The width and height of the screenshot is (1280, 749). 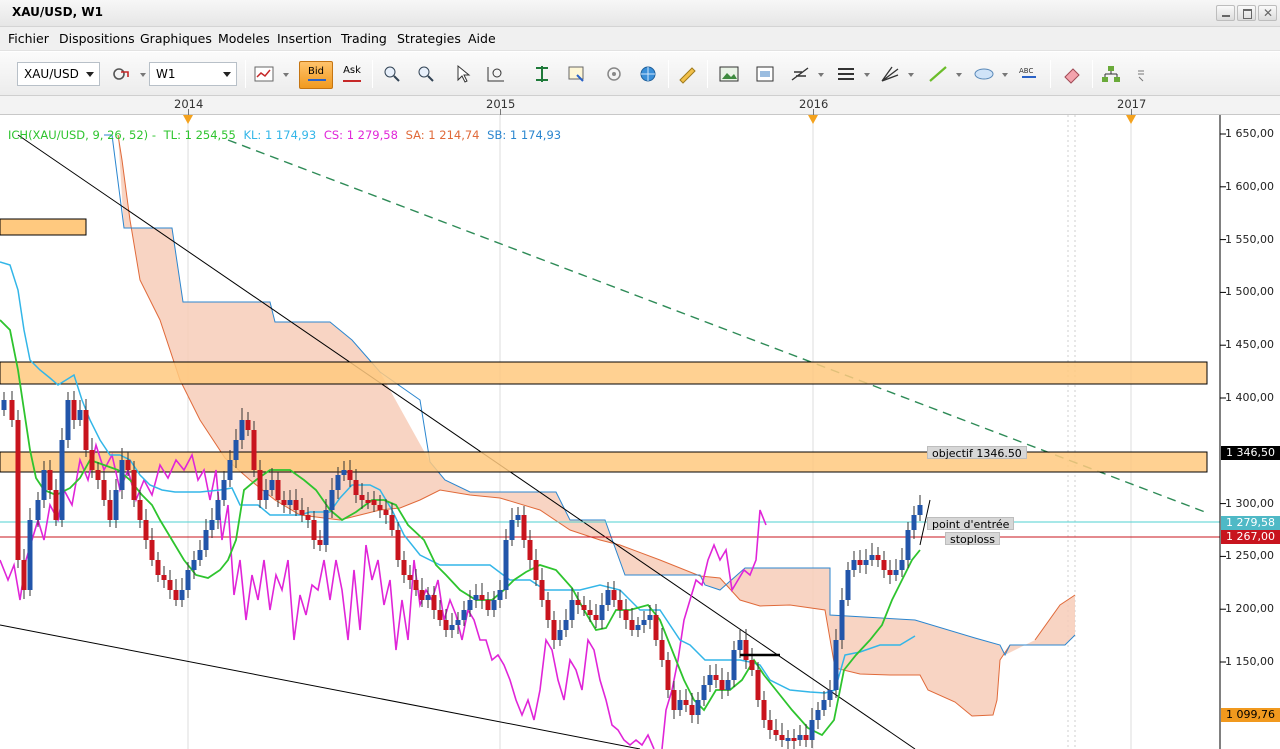 What do you see at coordinates (496, 74) in the screenshot?
I see `magnifier-button` at bounding box center [496, 74].